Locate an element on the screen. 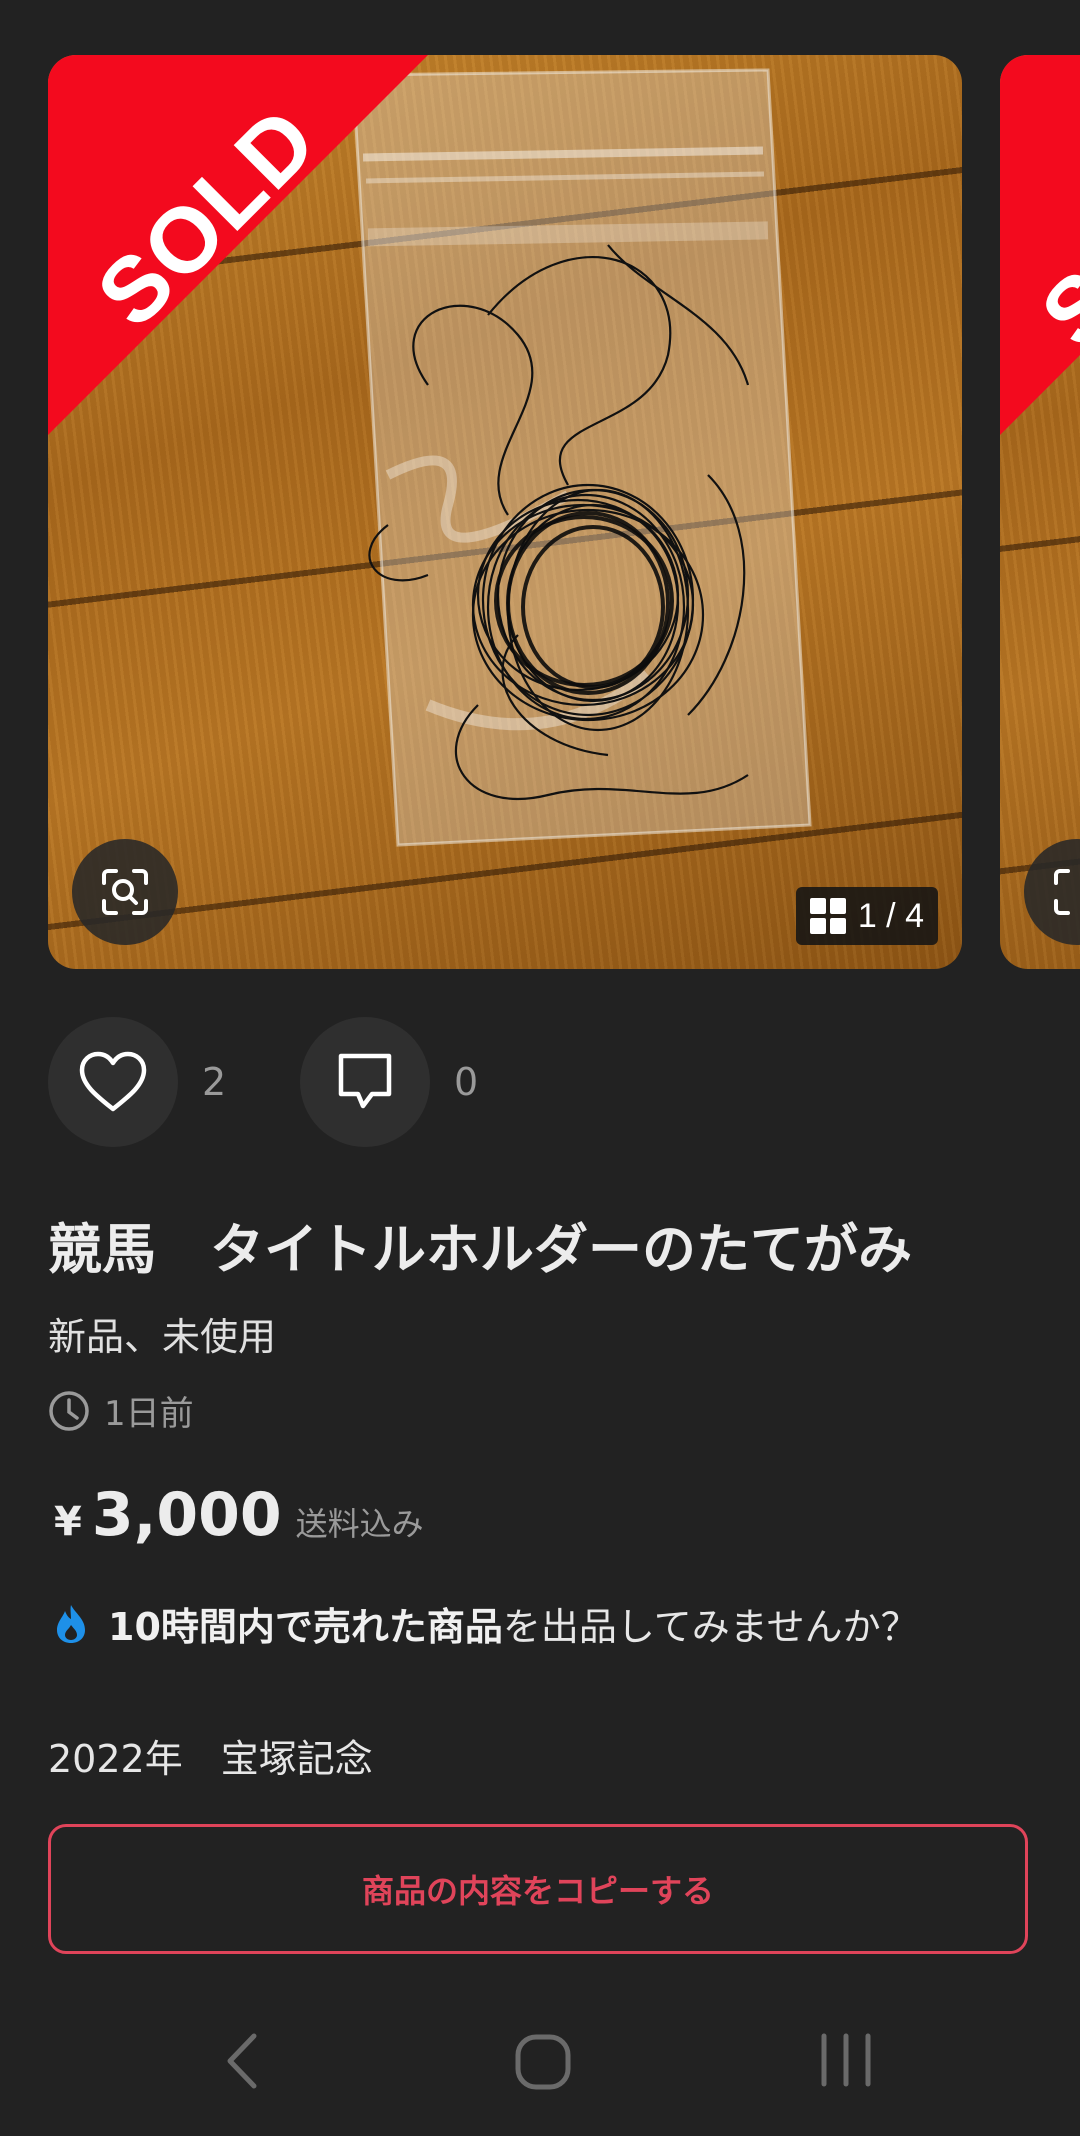 This screenshot has width=1080, height=2136. next-item-photo: SOLD is located at coordinates (1040, 512).